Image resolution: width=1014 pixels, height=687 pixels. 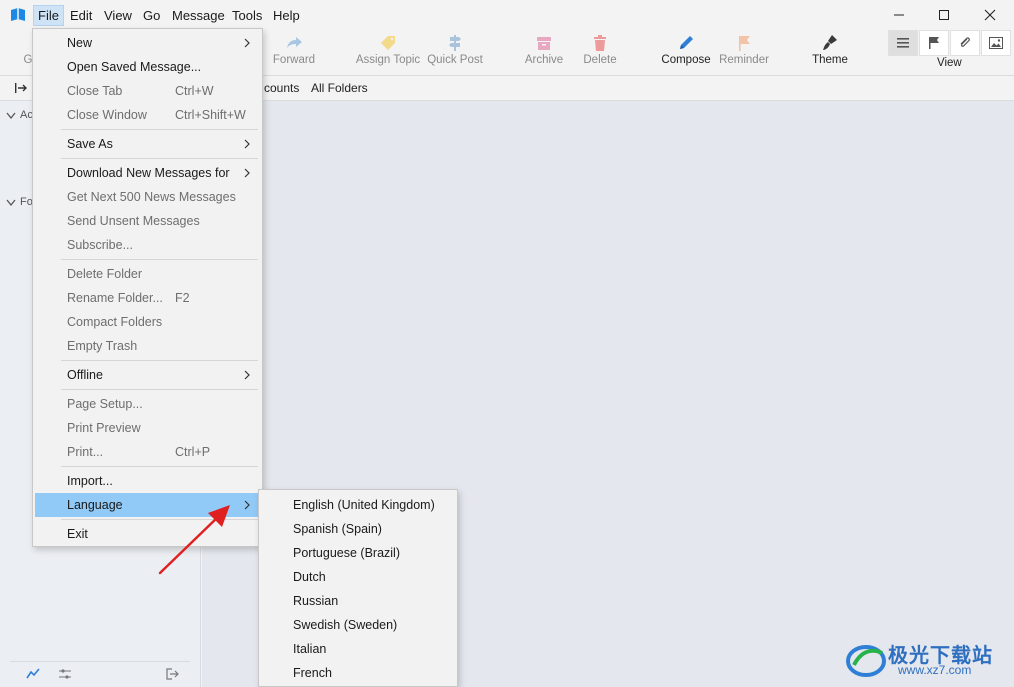 I want to click on menu-item-get-next-news: Get Next 500 News Messages, so click(x=147, y=197).